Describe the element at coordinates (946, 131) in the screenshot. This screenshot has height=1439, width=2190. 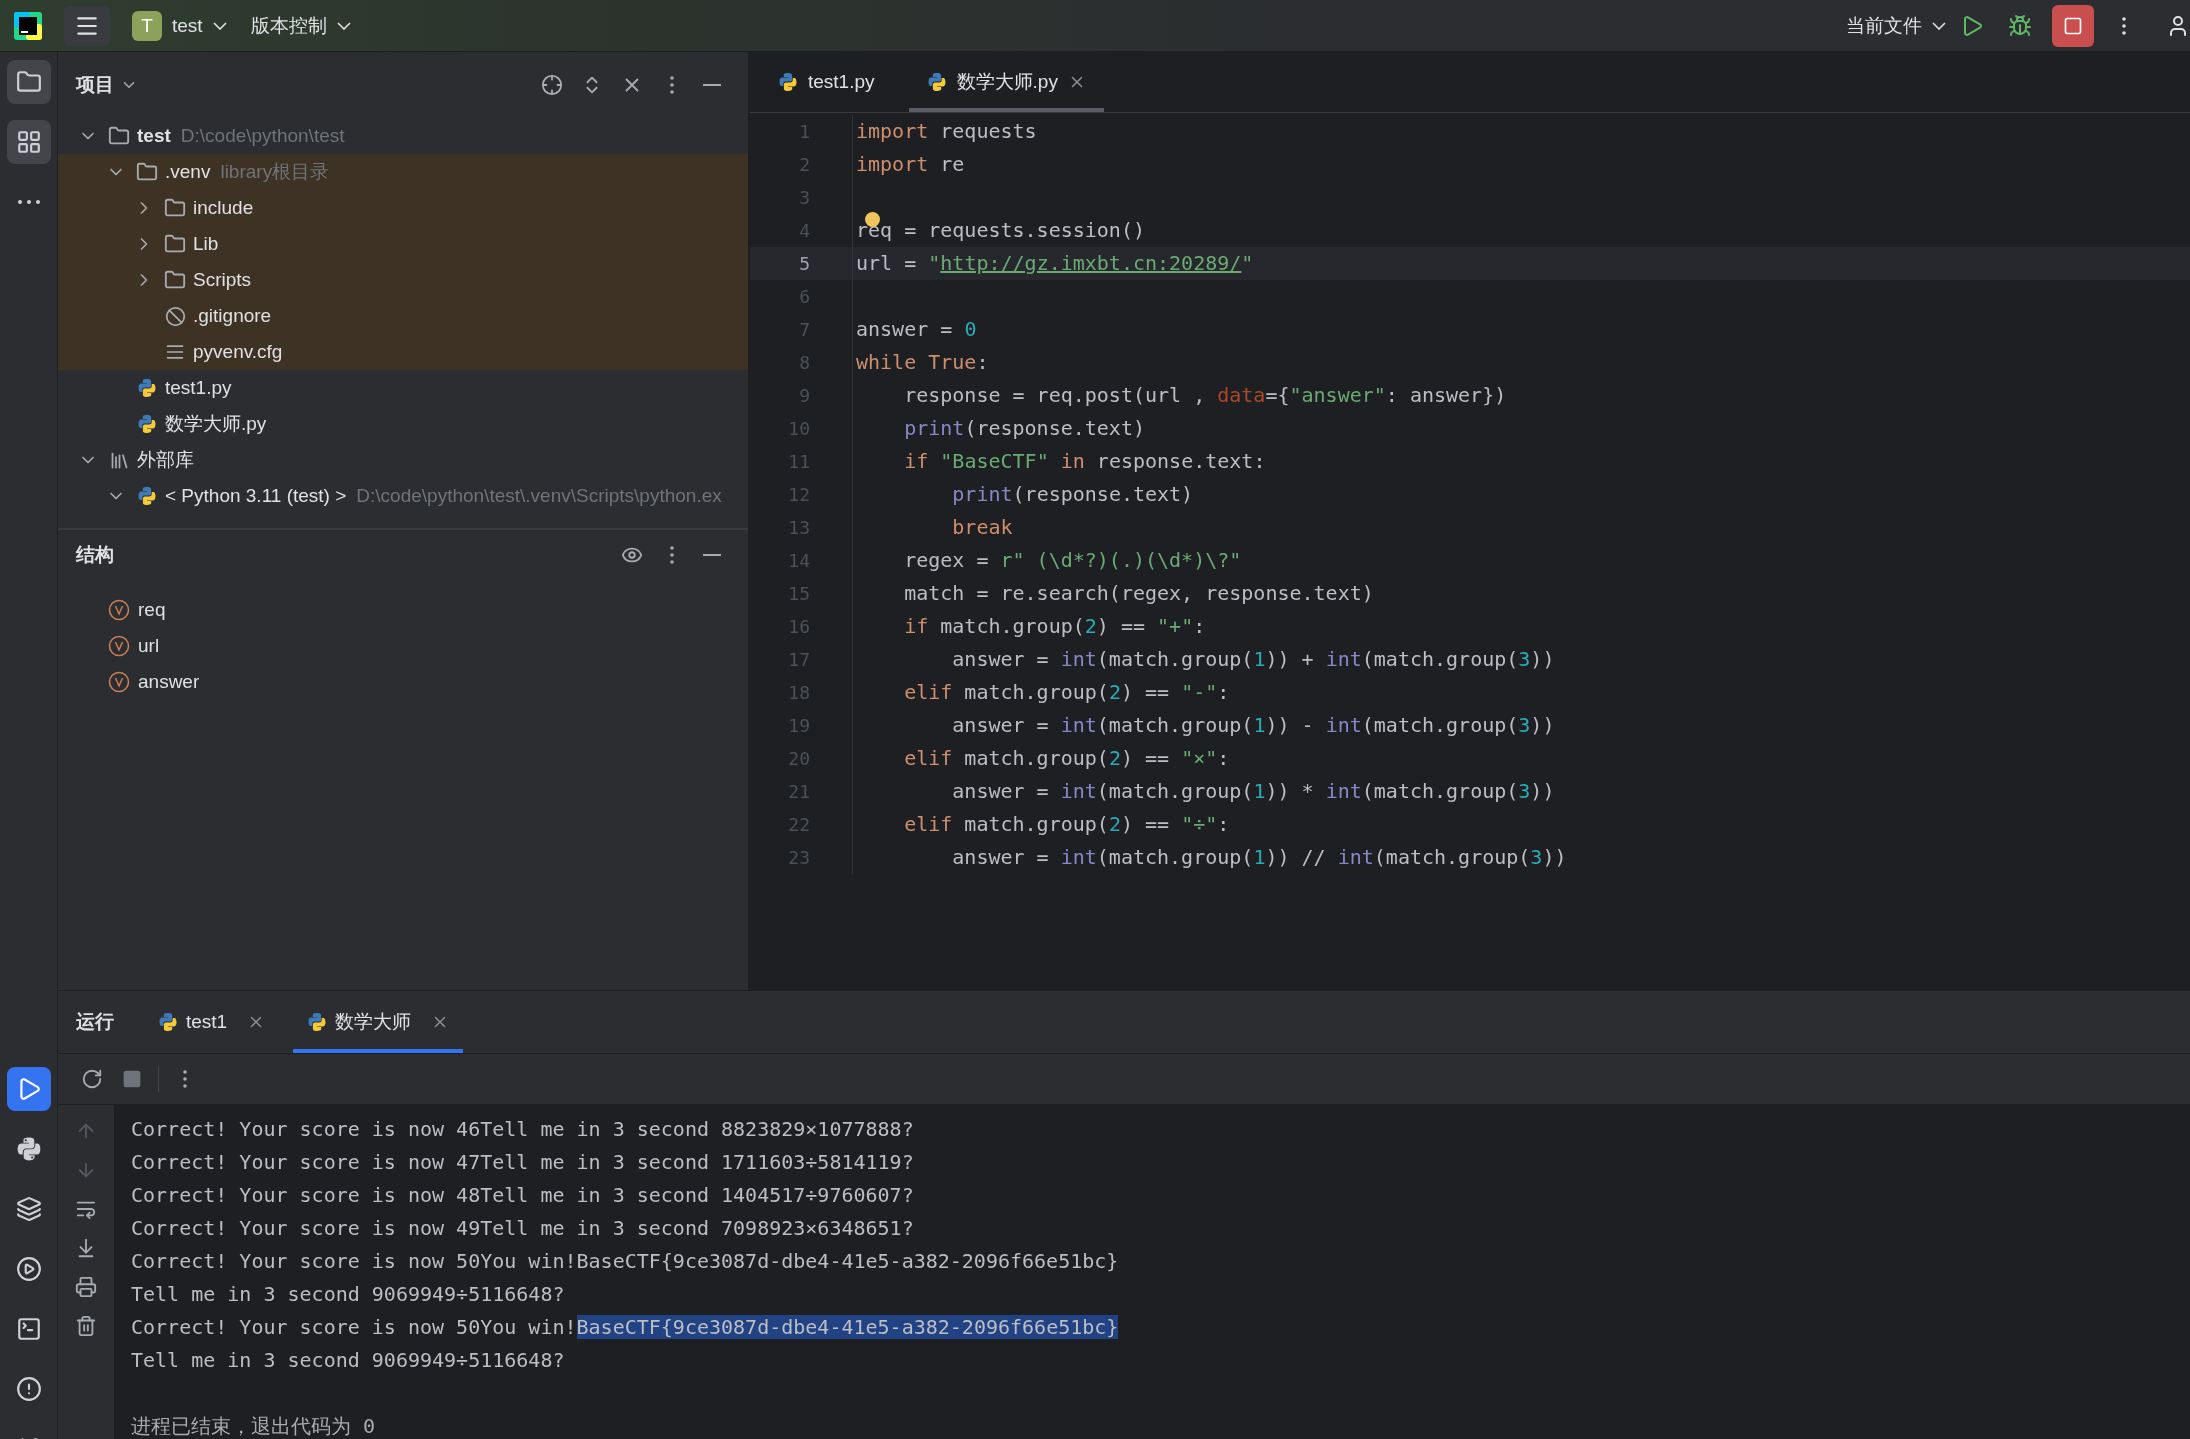
I see `code-line: import requests` at that location.